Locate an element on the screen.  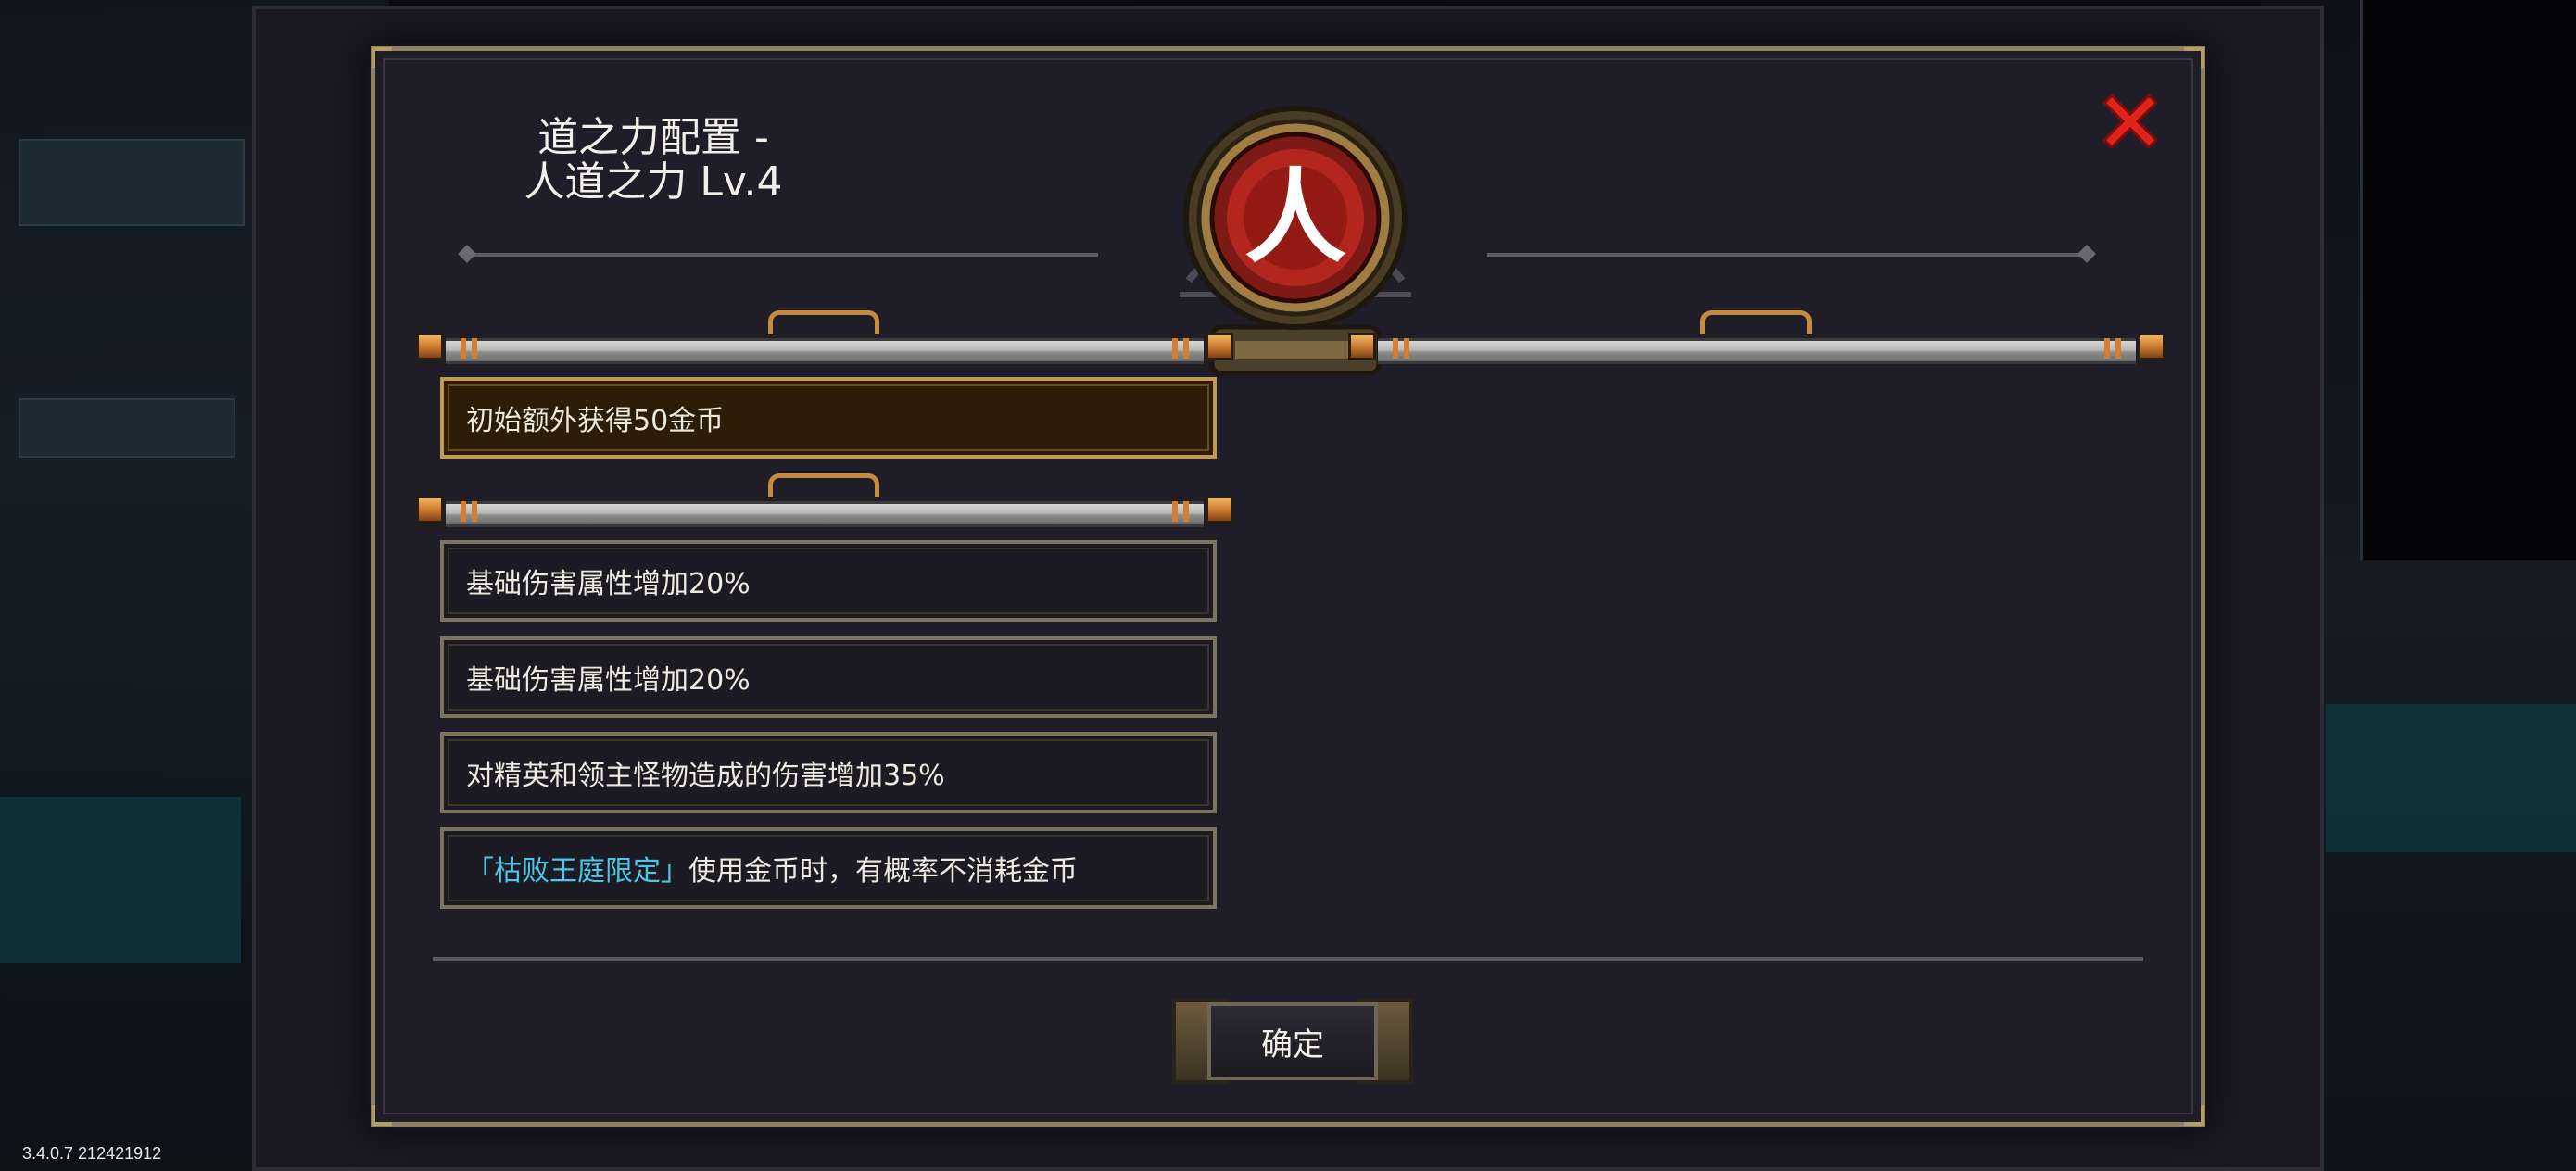
empty-slot-rod is located at coordinates (1757, 337).